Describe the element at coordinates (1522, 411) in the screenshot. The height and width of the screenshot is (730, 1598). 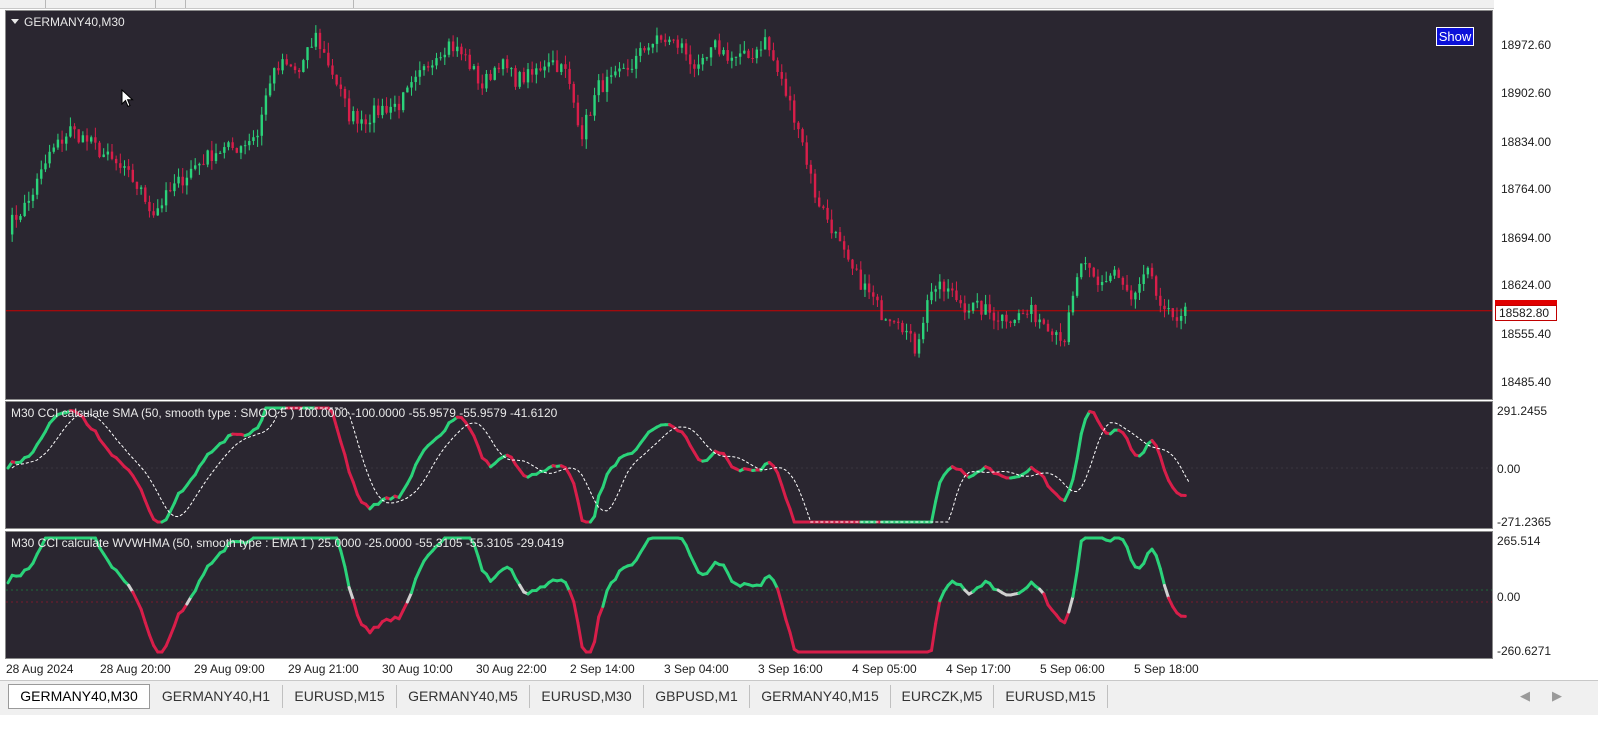
I see `cci-sma-scale-label: 291.2455` at that location.